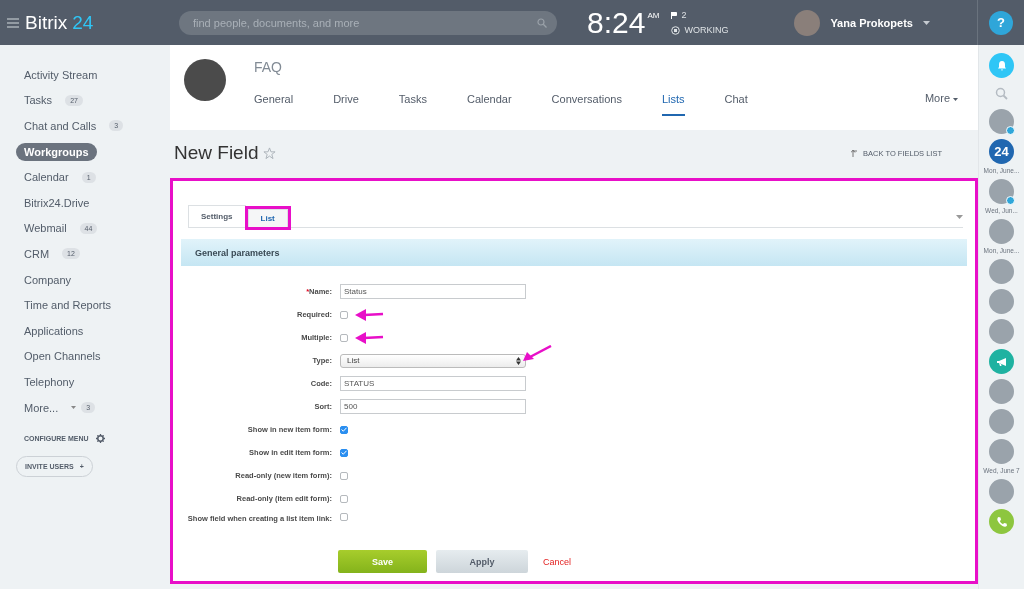 The image size is (1024, 589). Describe the element at coordinates (267, 218) in the screenshot. I see `form-tab: List` at that location.